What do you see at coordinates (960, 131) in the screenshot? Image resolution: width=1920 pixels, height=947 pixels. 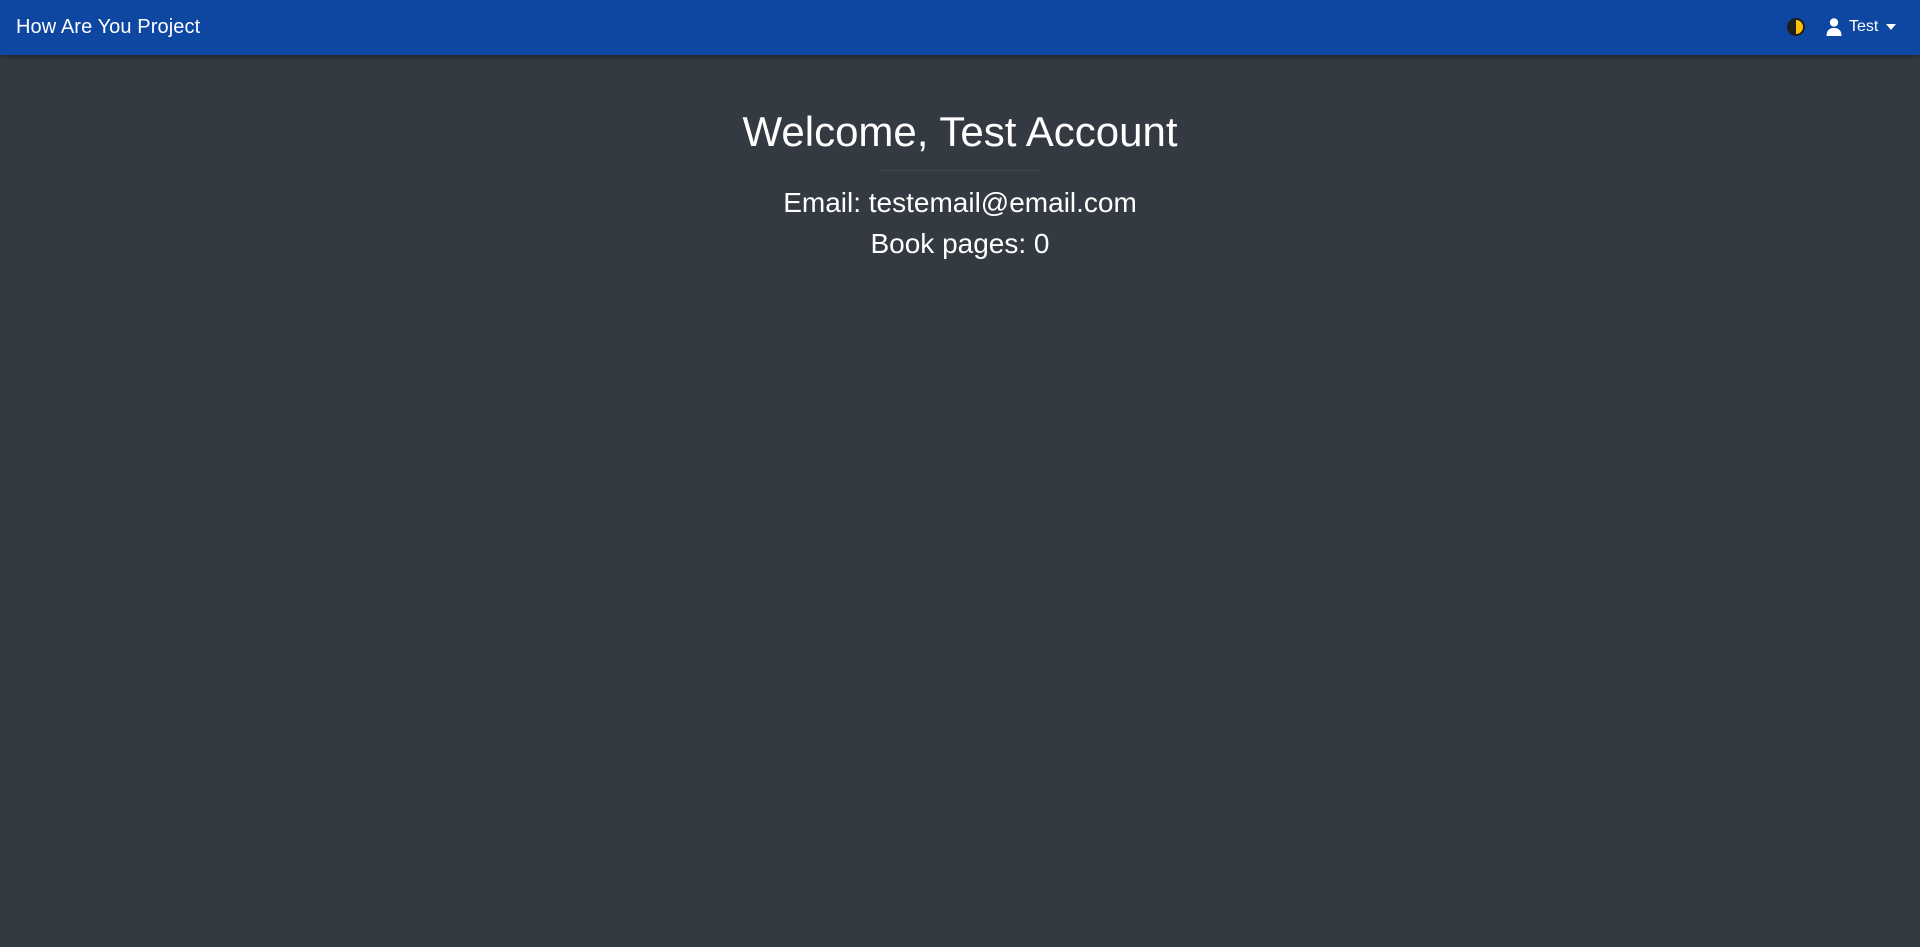 I see `welcome-heading: Welcome, Test Account` at bounding box center [960, 131].